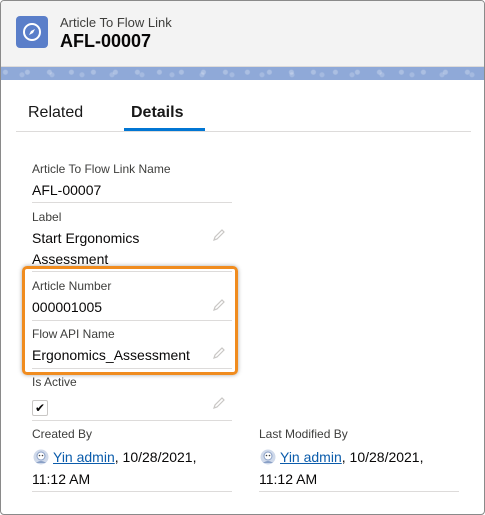 This screenshot has height=515, width=485. Describe the element at coordinates (62, 434) in the screenshot. I see `created-by-field-label: Created By` at that location.